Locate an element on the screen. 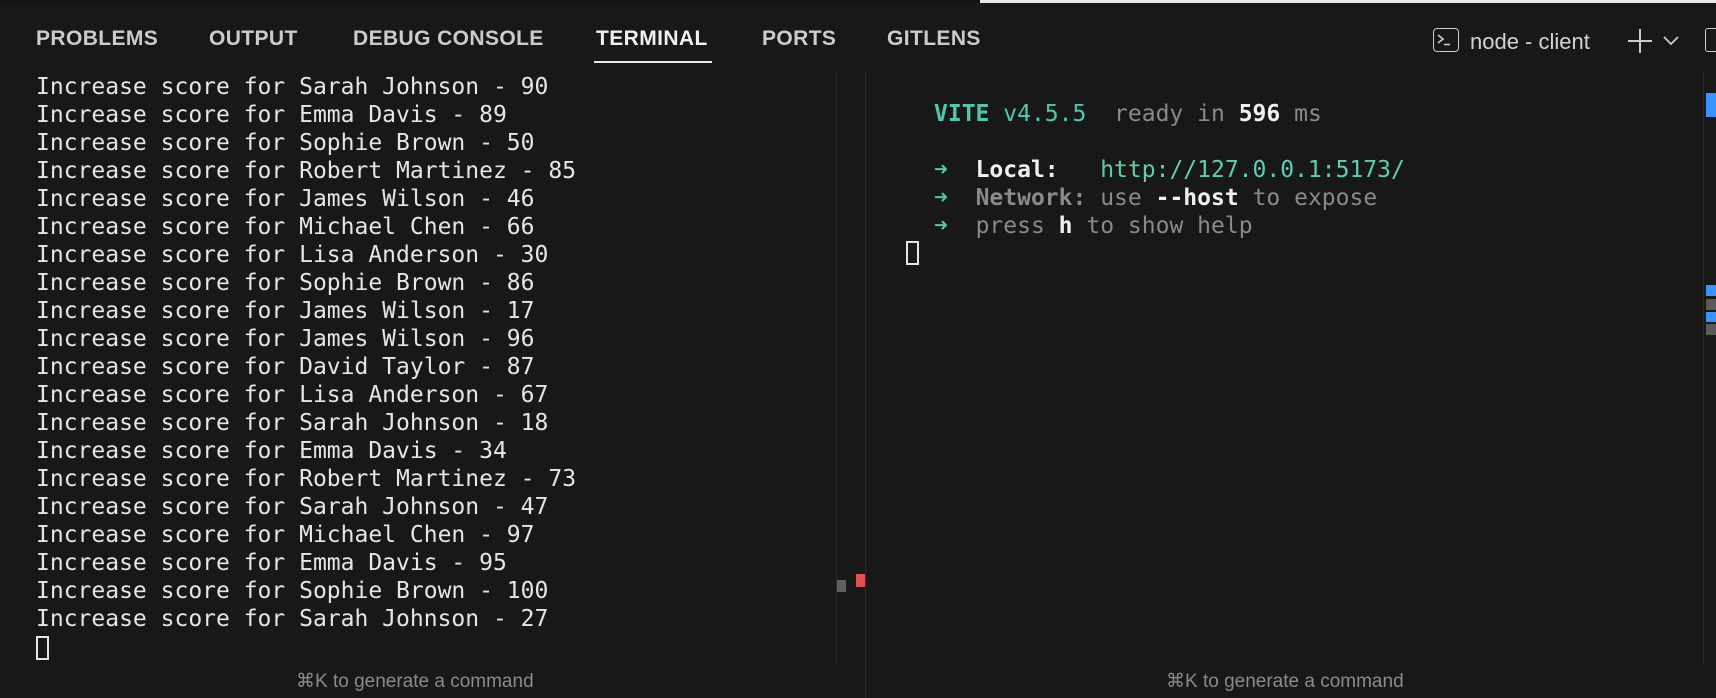  terminal-line: Increase score for Michael Chen - 97 is located at coordinates (285, 535).